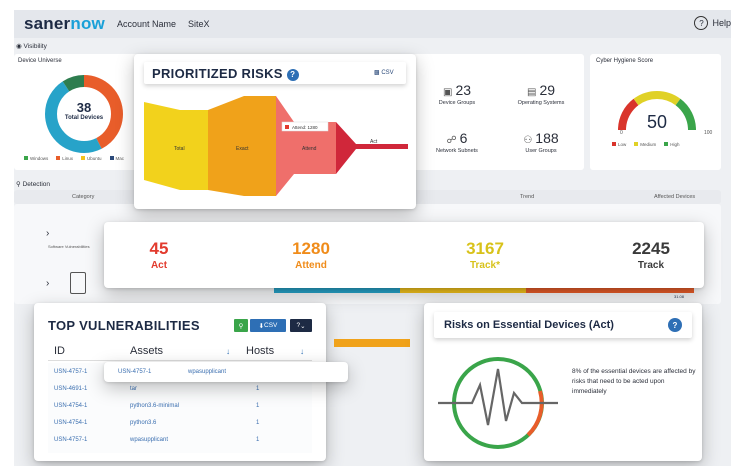  What do you see at coordinates (679, 296) in the screenshot?
I see `affected-devices-value: 31.08` at bounding box center [679, 296].